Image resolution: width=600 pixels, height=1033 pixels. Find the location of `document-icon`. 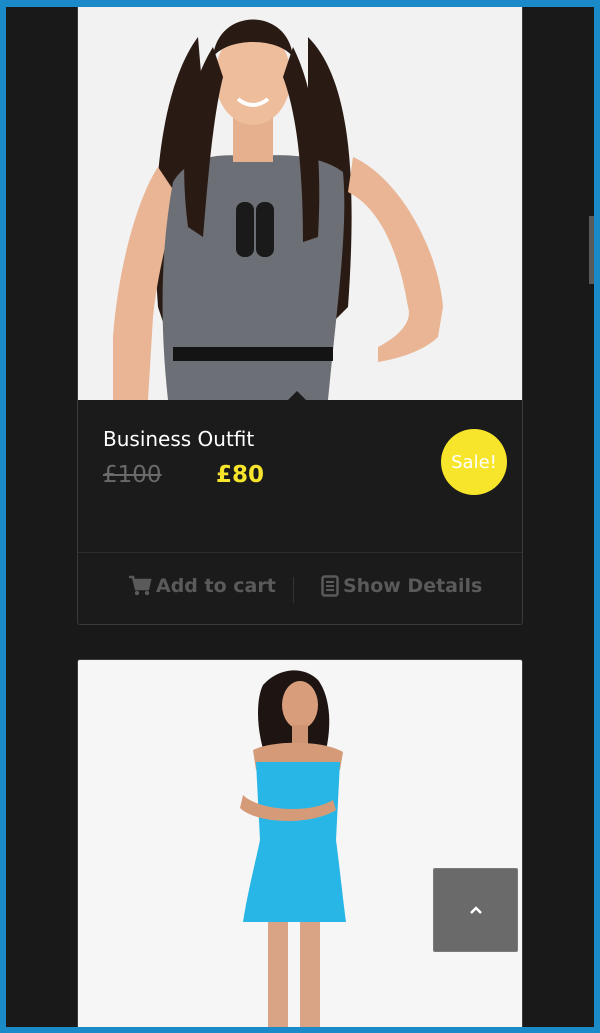

document-icon is located at coordinates (330, 586).